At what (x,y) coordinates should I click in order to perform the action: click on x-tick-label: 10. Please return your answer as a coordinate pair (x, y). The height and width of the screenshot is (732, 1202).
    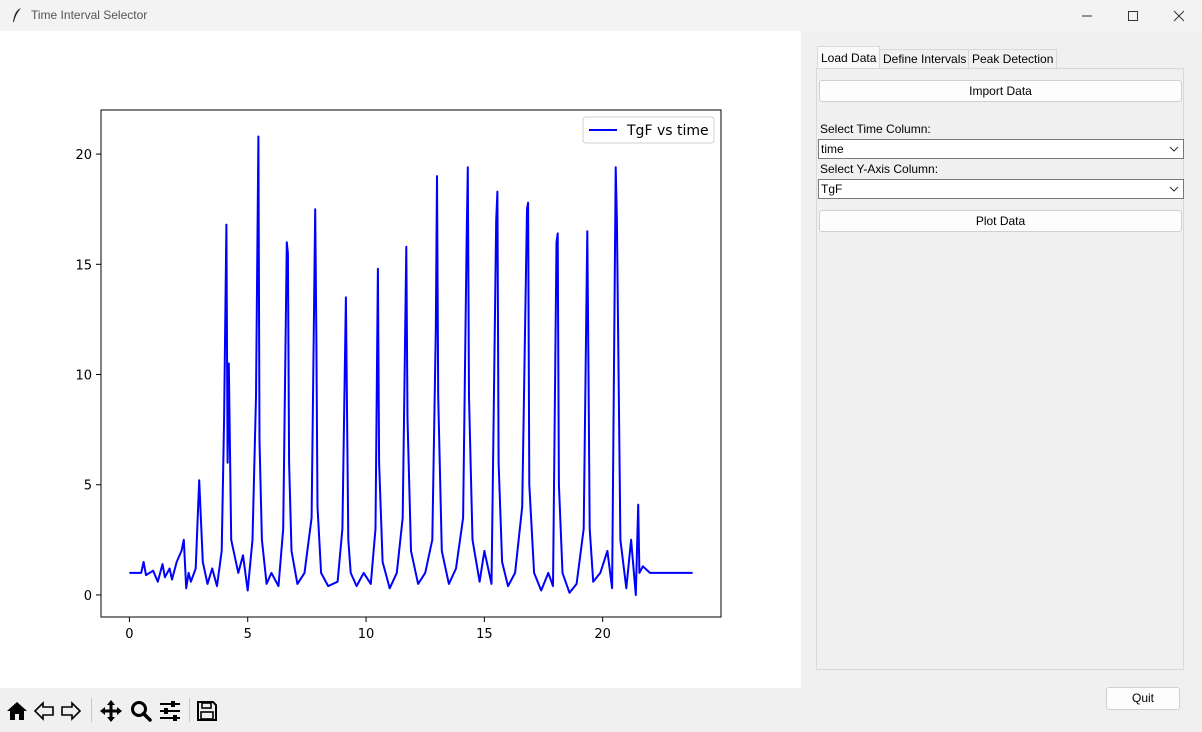
    Looking at the image, I should click on (366, 634).